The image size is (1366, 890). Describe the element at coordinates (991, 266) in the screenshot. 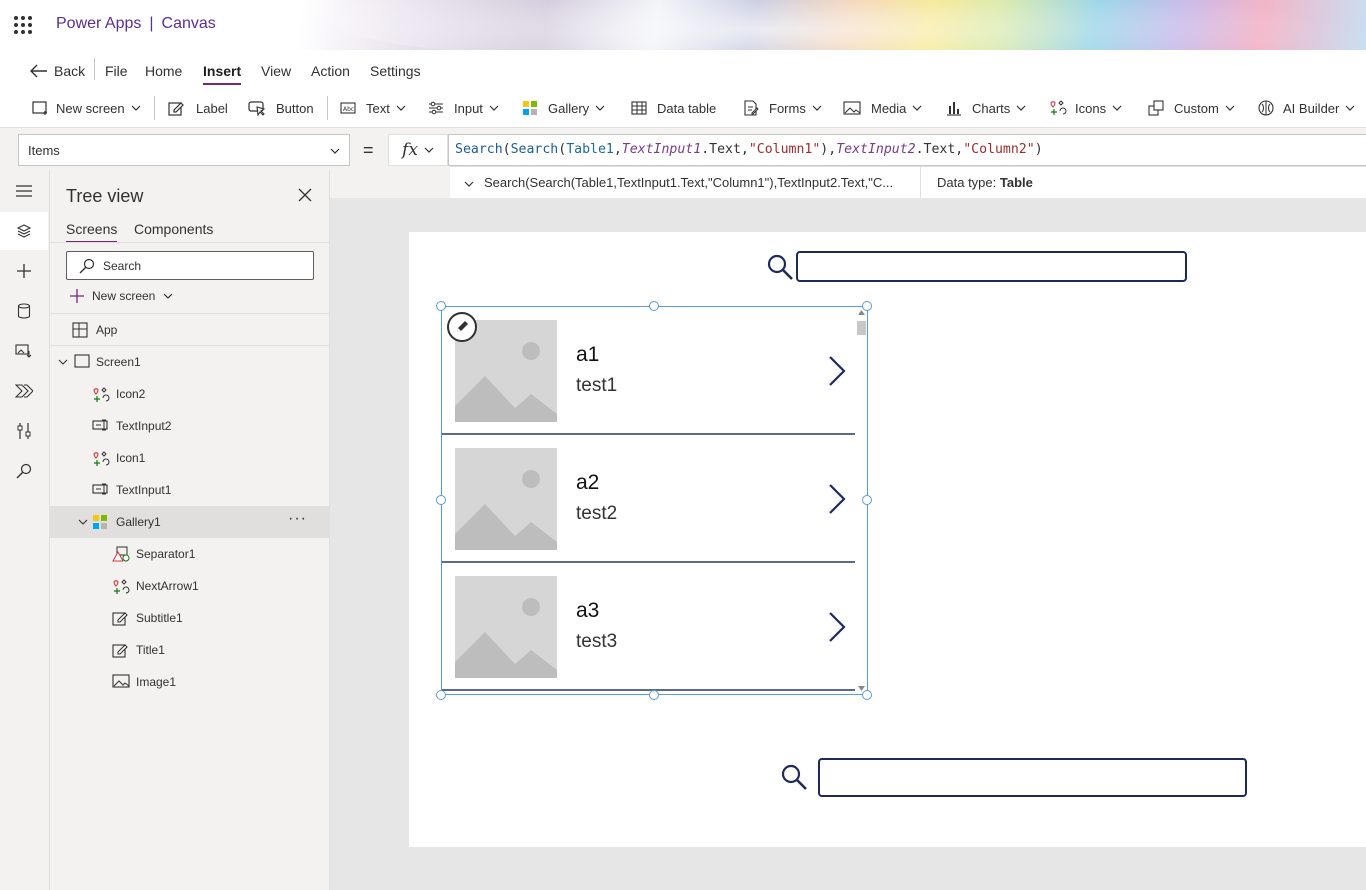

I see `text-input-top` at that location.